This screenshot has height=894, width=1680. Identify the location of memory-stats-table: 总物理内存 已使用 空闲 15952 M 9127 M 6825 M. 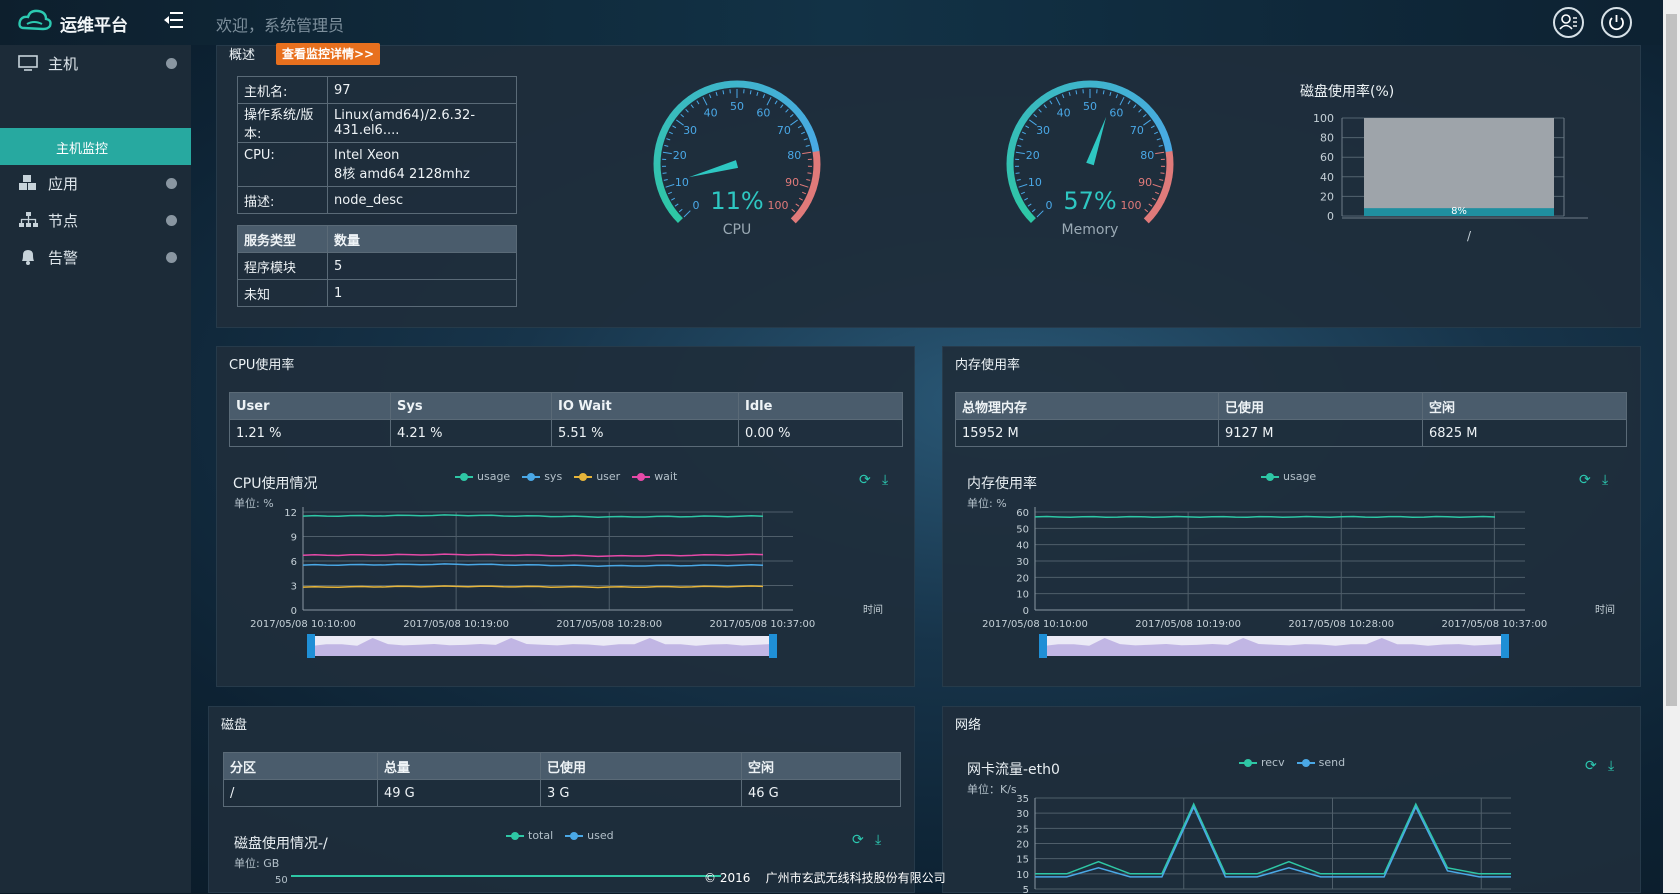
(1291, 419).